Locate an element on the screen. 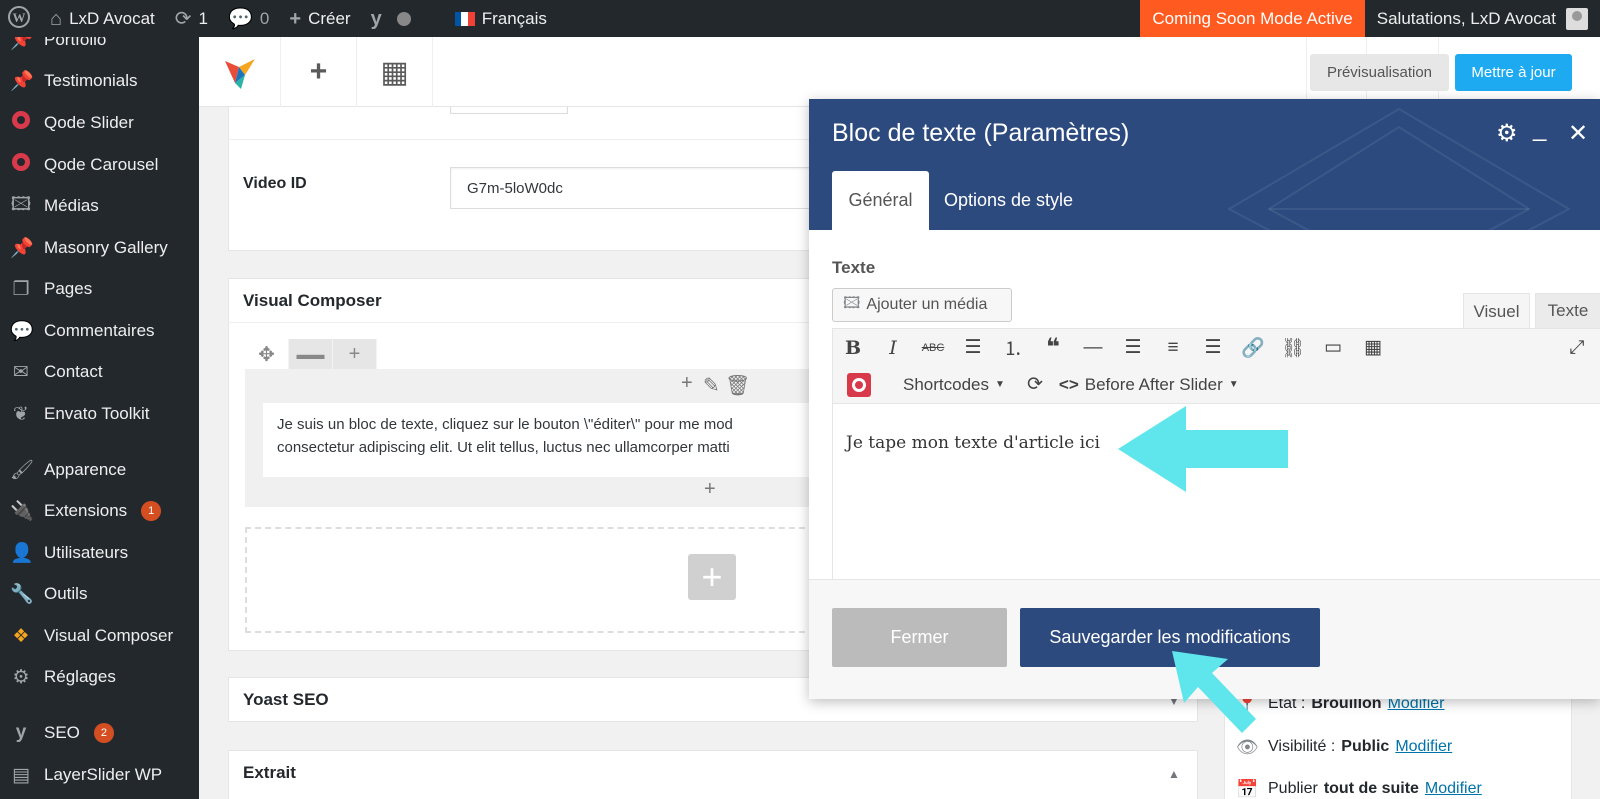 This screenshot has width=1600, height=799. tab-visual: Visuel is located at coordinates (1496, 311).